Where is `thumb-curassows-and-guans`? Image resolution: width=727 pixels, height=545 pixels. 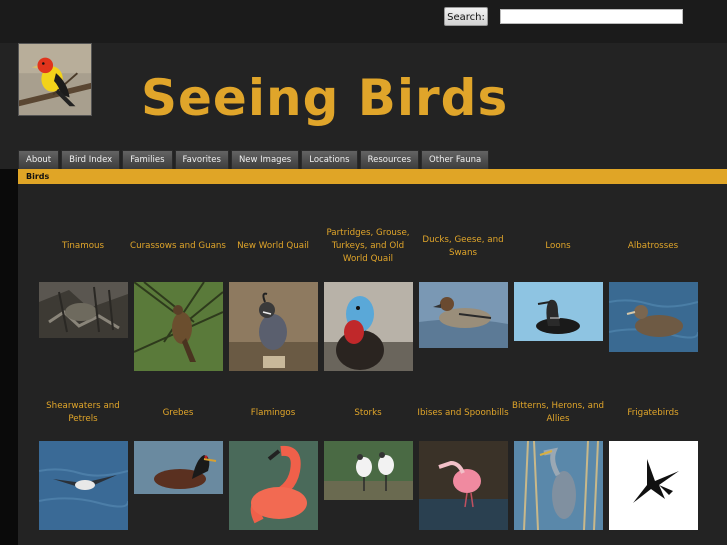
thumb-curassows-and-guans is located at coordinates (178, 326).